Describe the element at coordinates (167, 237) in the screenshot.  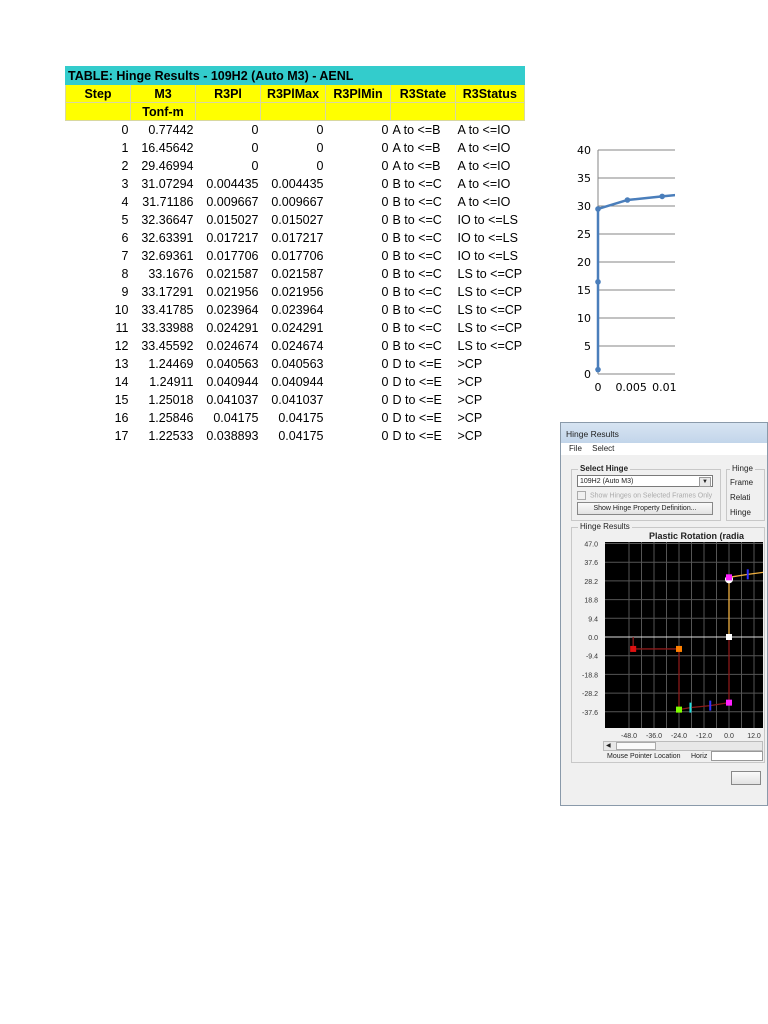
I see `table-cell: 32.63391` at that location.